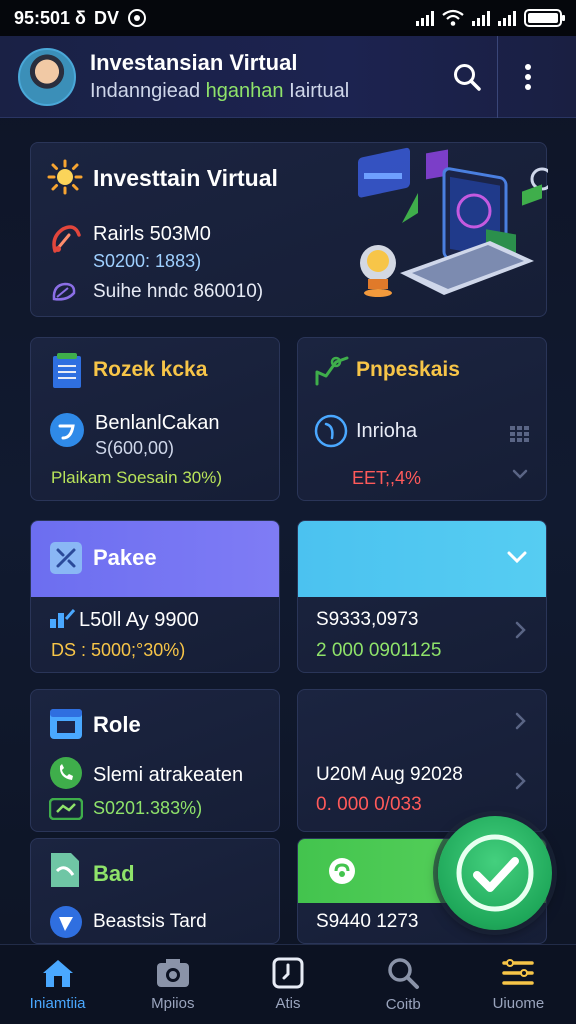 The width and height of the screenshot is (576, 1024). Describe the element at coordinates (194, 62) in the screenshot. I see `header-title: Investansian Virtual` at that location.